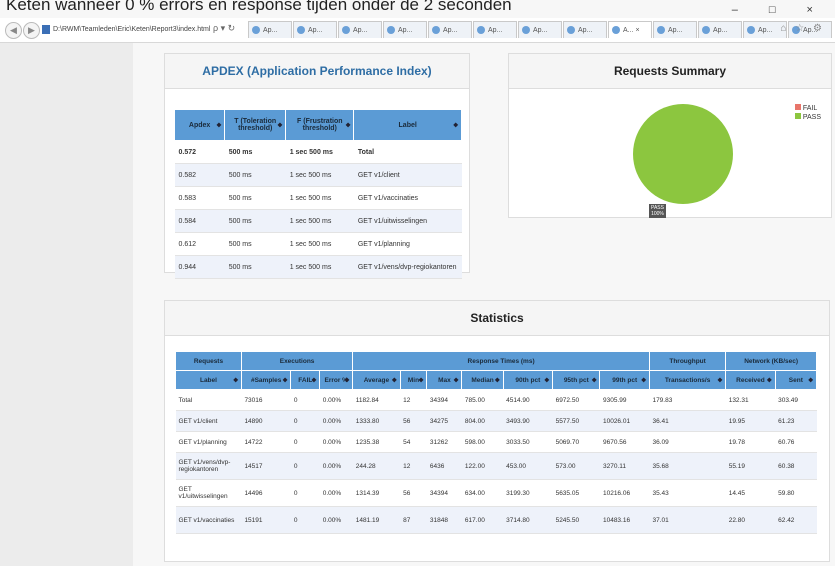 The image size is (835, 566). What do you see at coordinates (407, 221) in the screenshot?
I see `apdex-cell: GET v1/uitwisselingen` at bounding box center [407, 221].